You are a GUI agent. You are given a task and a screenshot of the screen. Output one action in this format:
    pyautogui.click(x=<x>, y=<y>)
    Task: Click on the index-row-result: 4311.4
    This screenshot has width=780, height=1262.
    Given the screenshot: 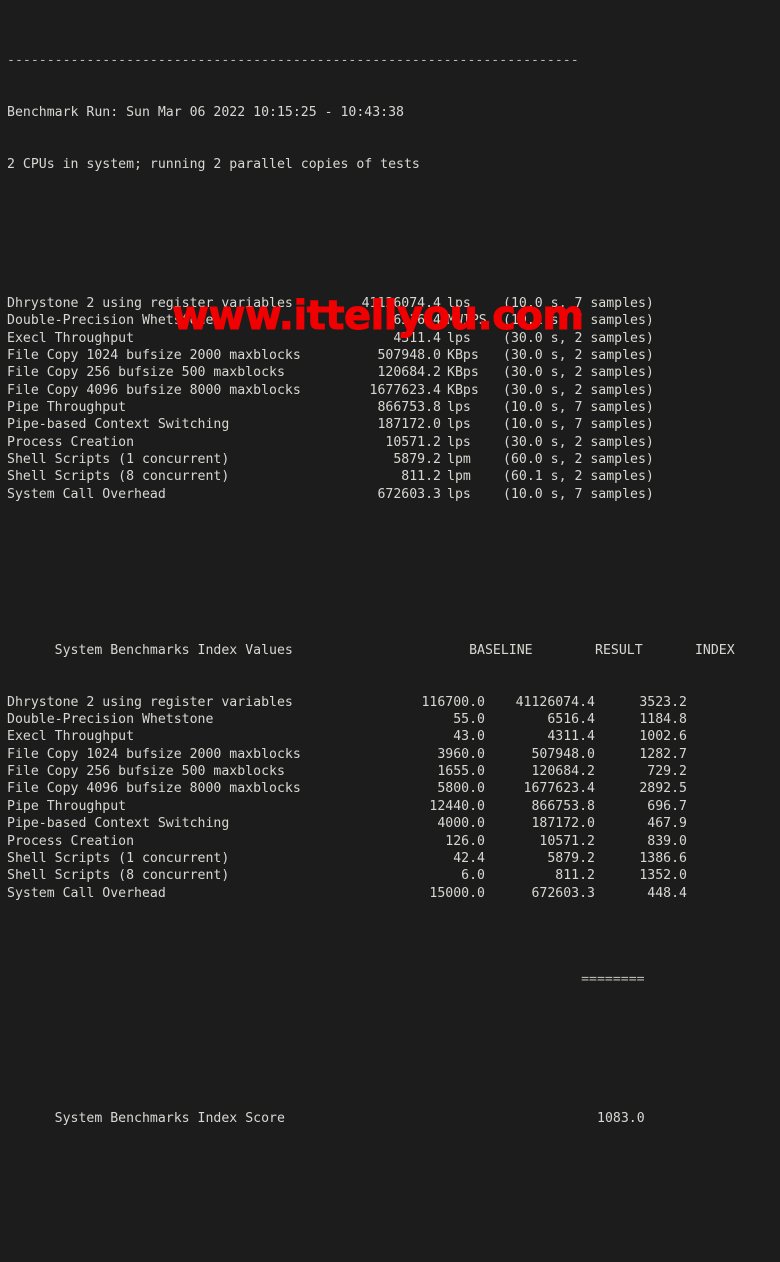 What is the action you would take?
    pyautogui.click(x=571, y=737)
    